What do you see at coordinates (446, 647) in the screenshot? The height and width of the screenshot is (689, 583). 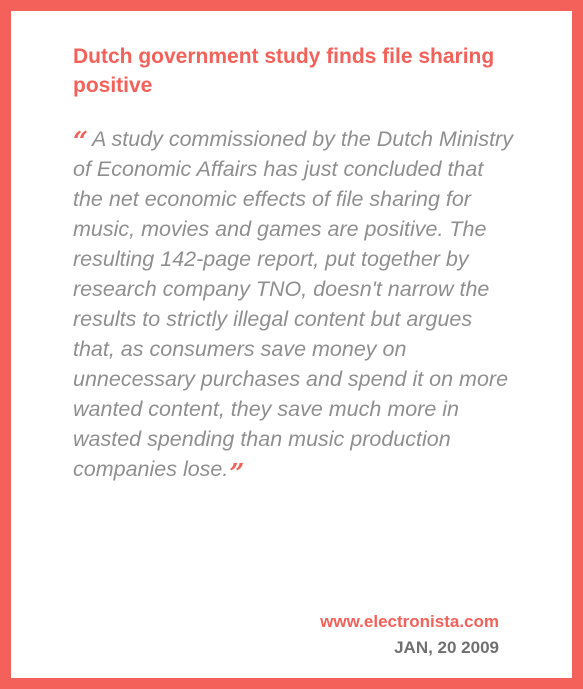 I see `publish-date: JAN, 20 2009` at bounding box center [446, 647].